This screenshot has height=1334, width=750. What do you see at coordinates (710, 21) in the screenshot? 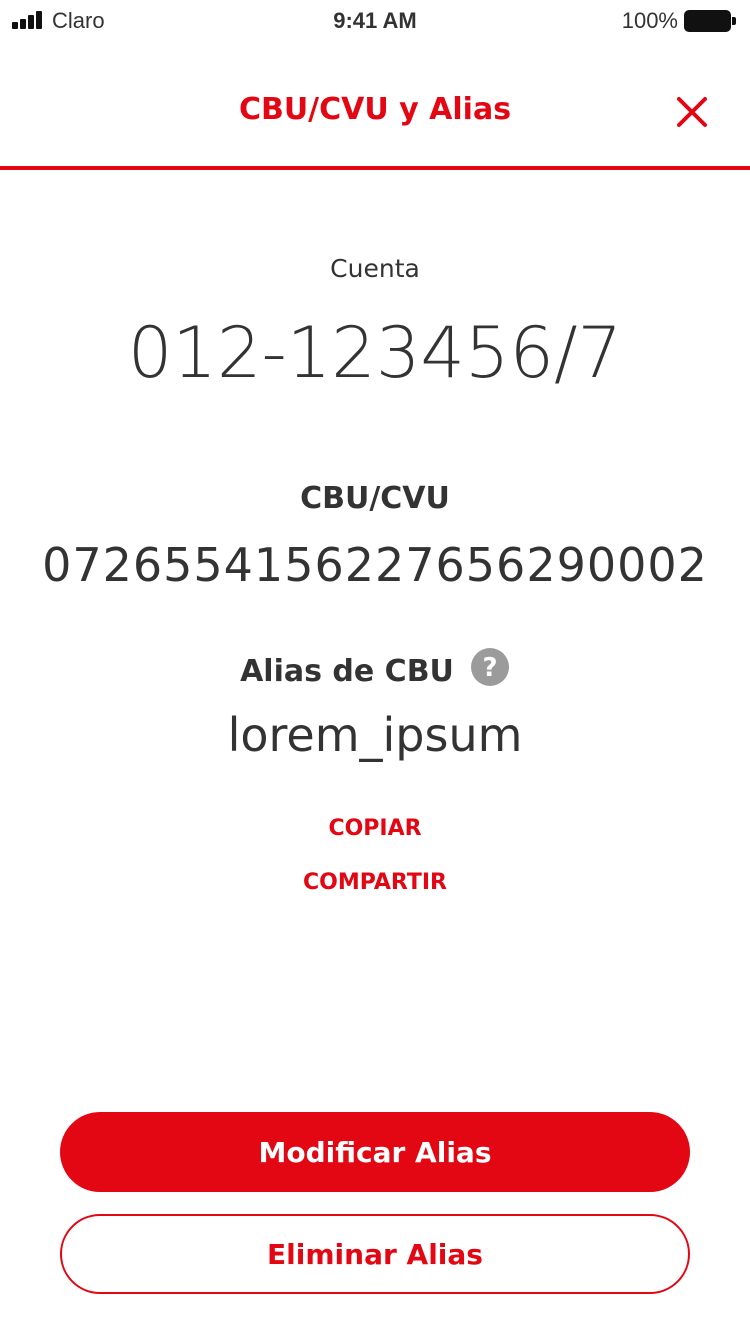
I see `battery-icon` at bounding box center [710, 21].